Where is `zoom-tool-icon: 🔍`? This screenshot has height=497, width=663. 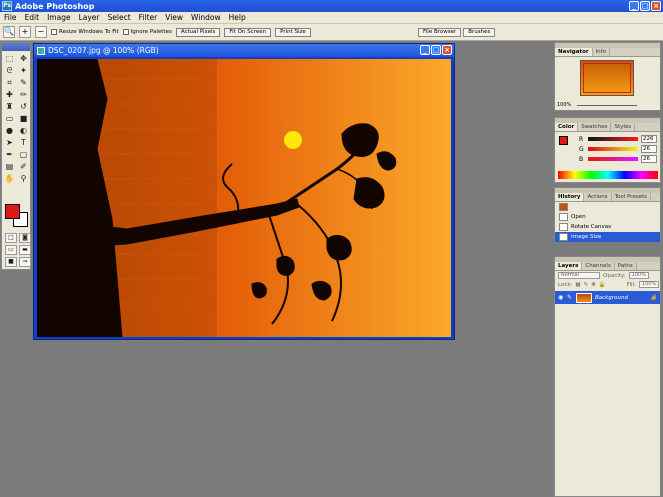
zoom-tool-icon: 🔍 is located at coordinates (9, 32).